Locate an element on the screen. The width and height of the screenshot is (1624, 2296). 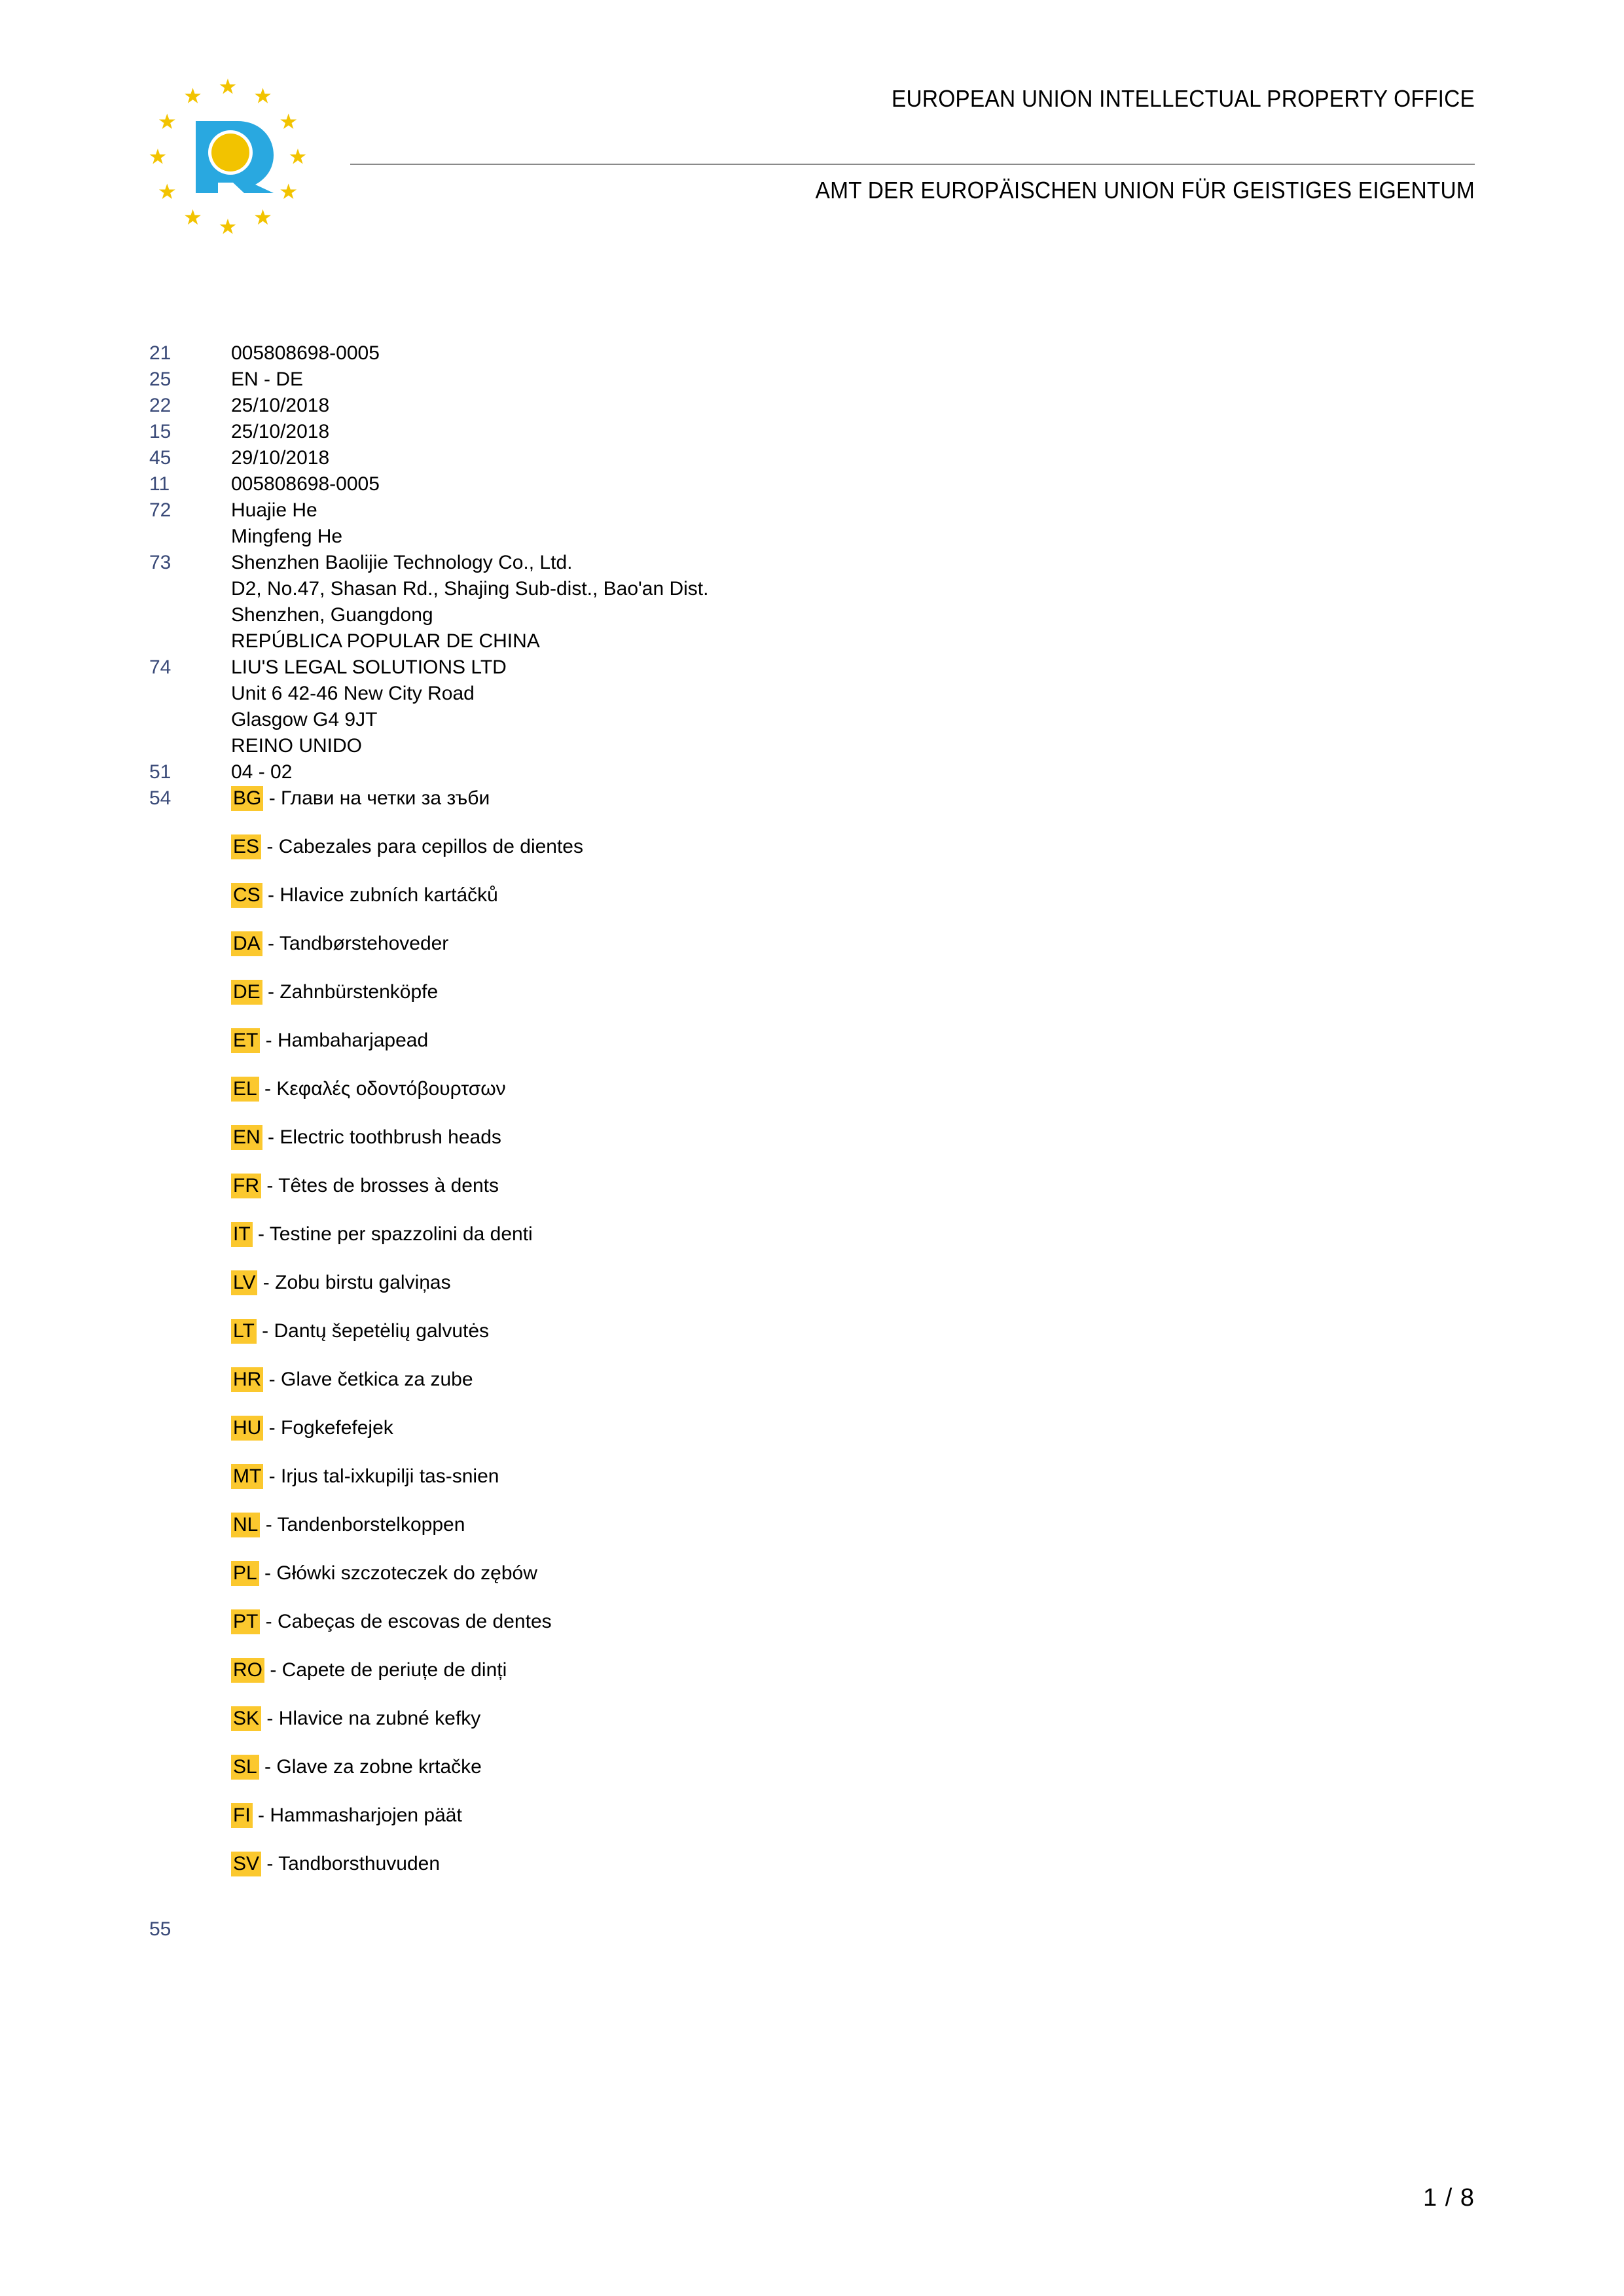
language-code-badge: DA is located at coordinates (246, 943).